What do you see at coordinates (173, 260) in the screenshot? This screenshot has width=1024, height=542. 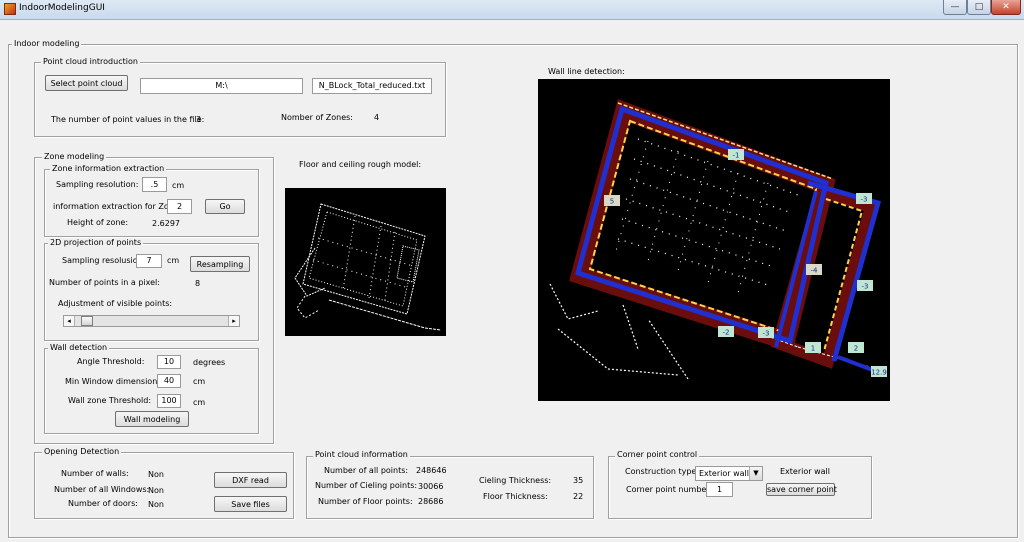 I see `proj-sampling-unit: cm` at bounding box center [173, 260].